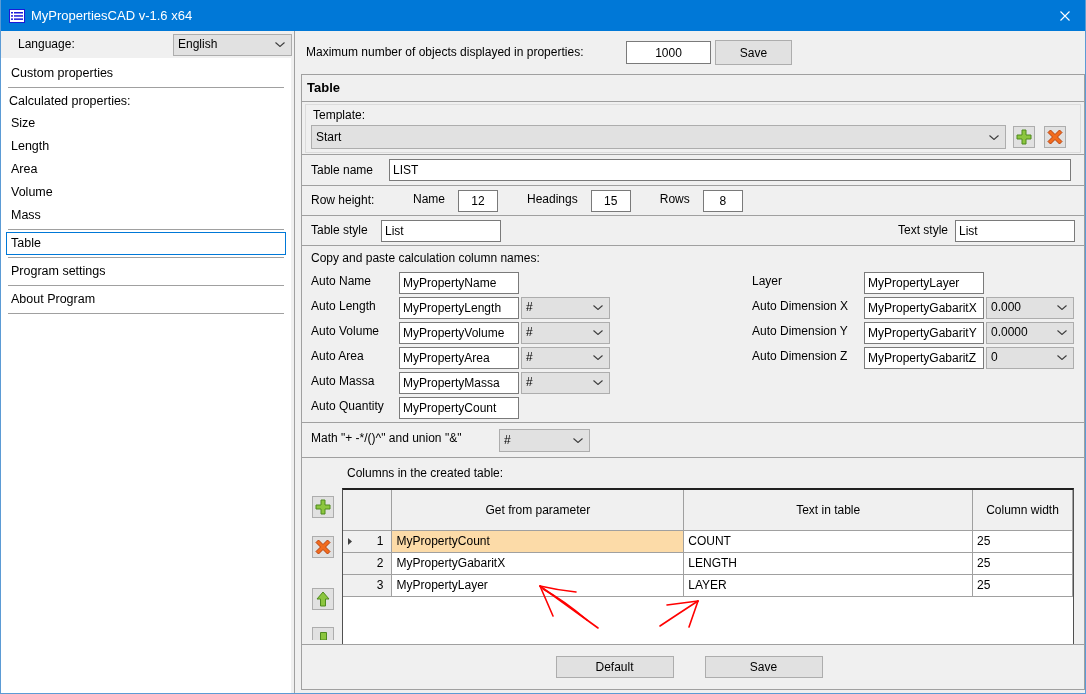 This screenshot has height=694, width=1086. Describe the element at coordinates (338, 356) in the screenshot. I see `field-label: Auto Area` at that location.